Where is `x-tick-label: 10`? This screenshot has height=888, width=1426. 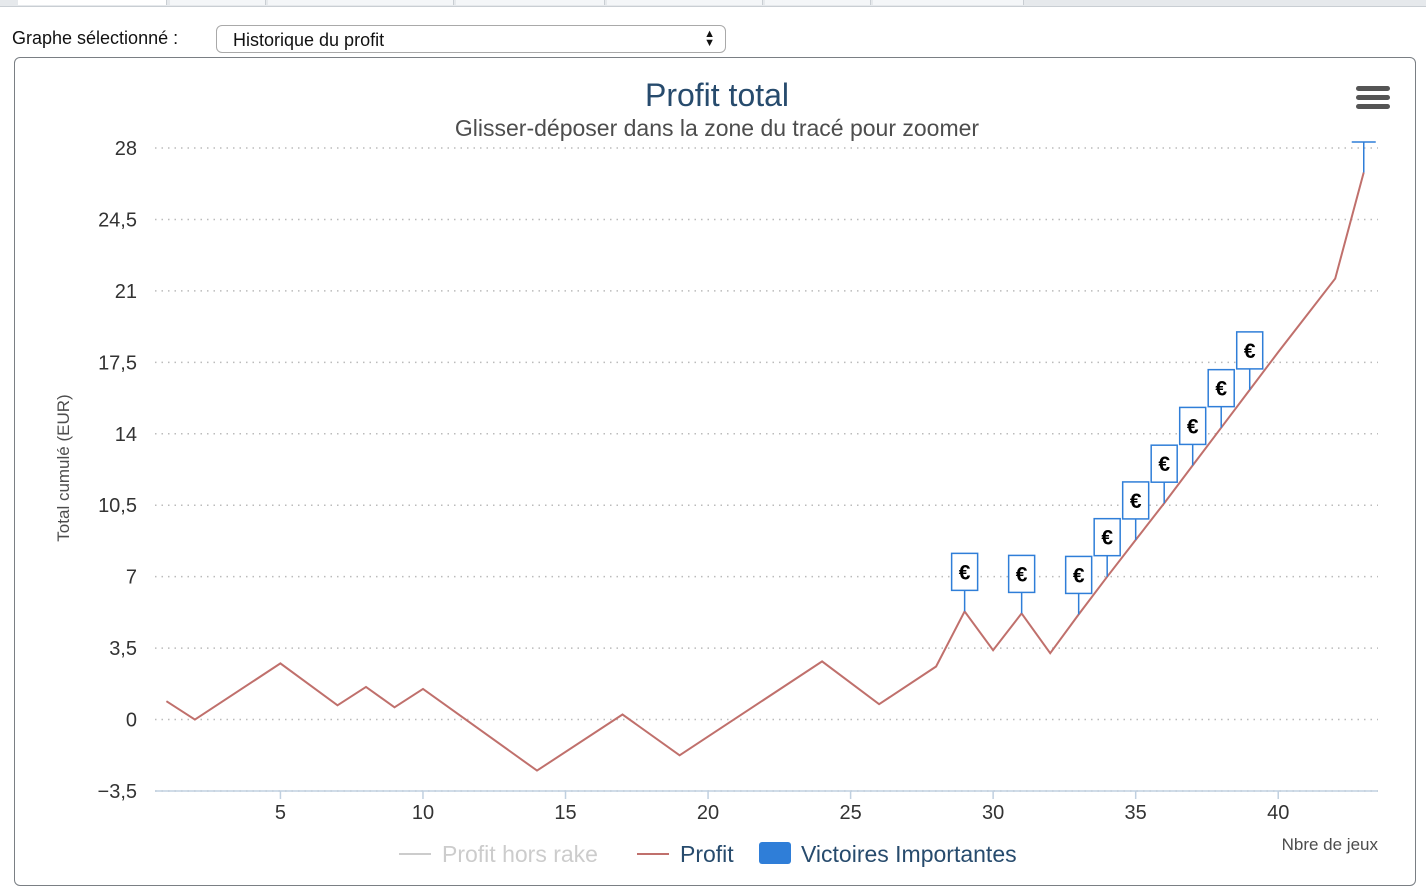
x-tick-label: 10 is located at coordinates (423, 813).